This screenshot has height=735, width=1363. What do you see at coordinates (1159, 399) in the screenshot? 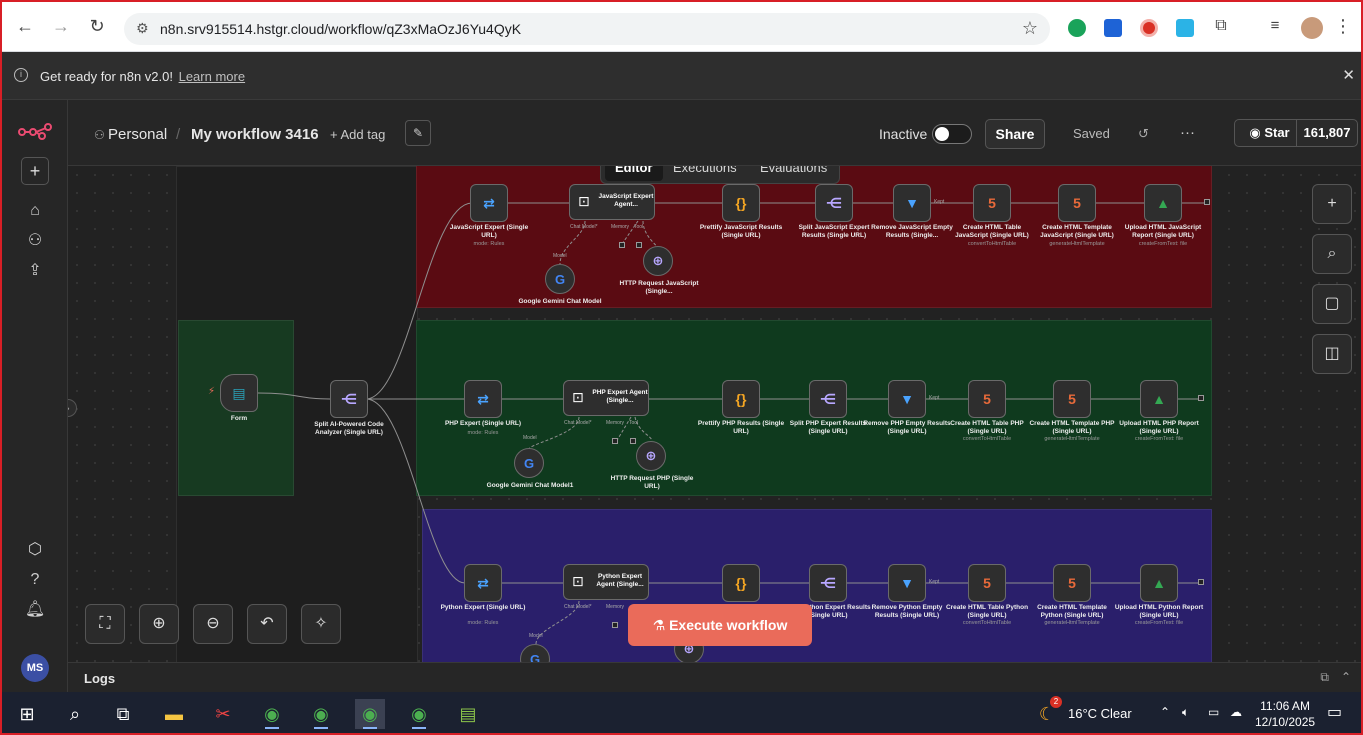
I see `upload-php-report-node: ▲` at bounding box center [1159, 399].